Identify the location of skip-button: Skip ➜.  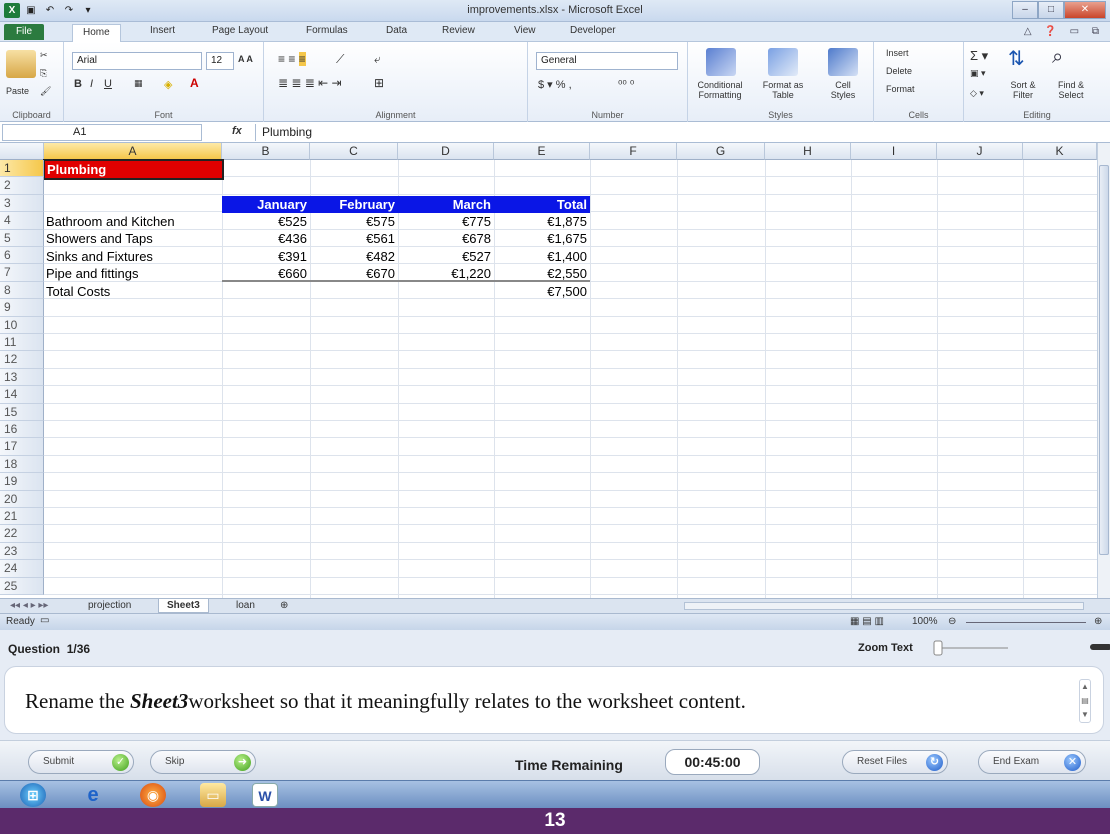
(203, 762).